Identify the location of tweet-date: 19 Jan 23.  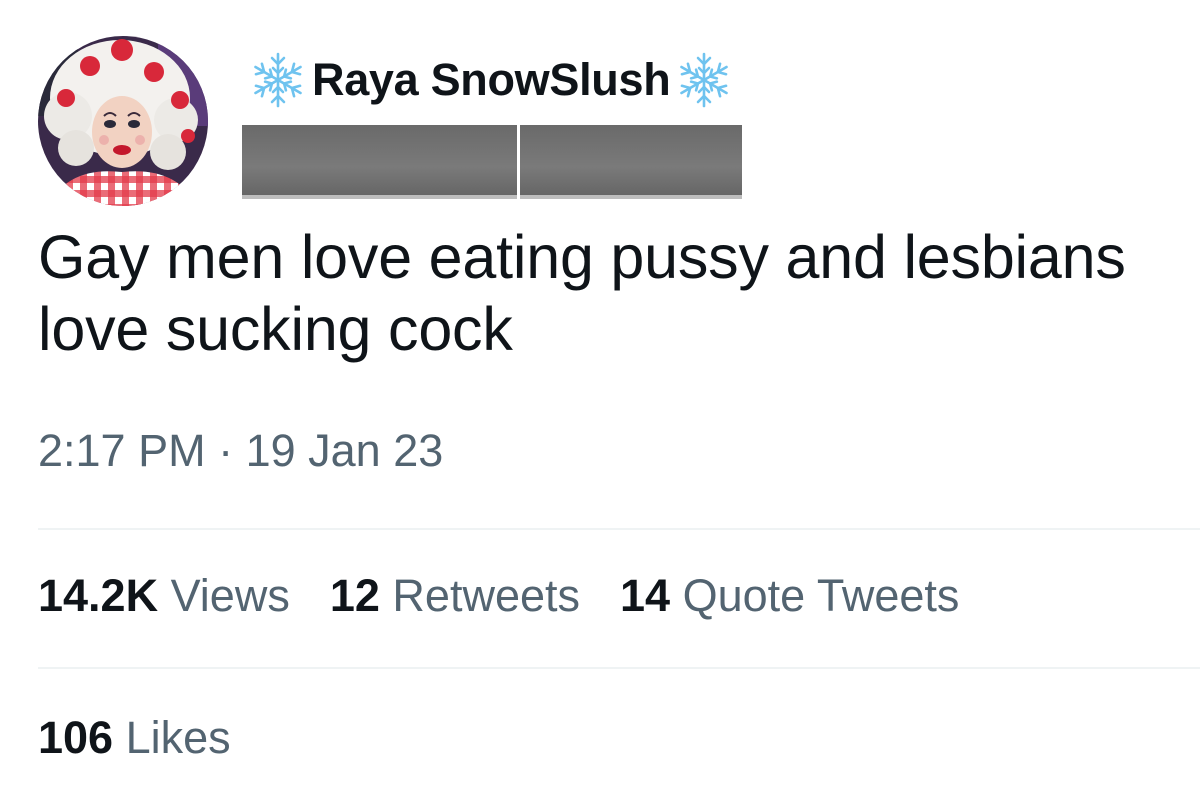
(345, 450).